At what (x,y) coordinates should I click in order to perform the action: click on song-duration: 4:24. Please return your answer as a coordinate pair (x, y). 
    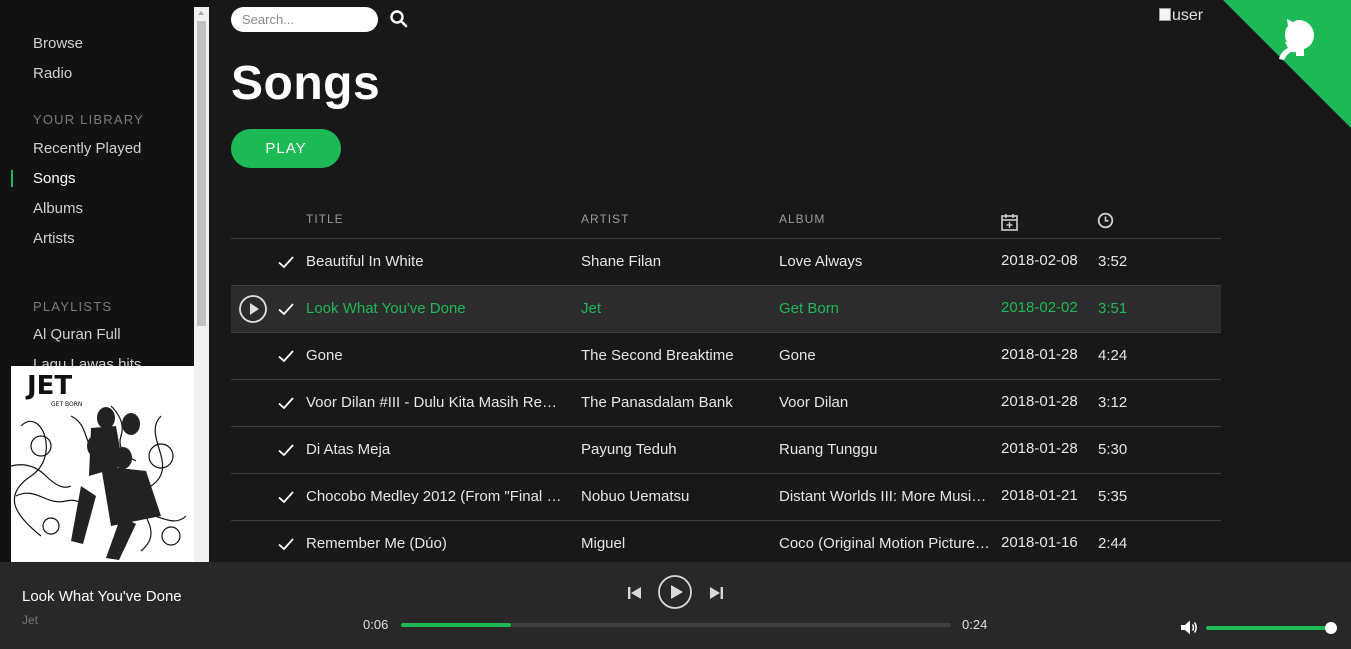
    Looking at the image, I should click on (1113, 355).